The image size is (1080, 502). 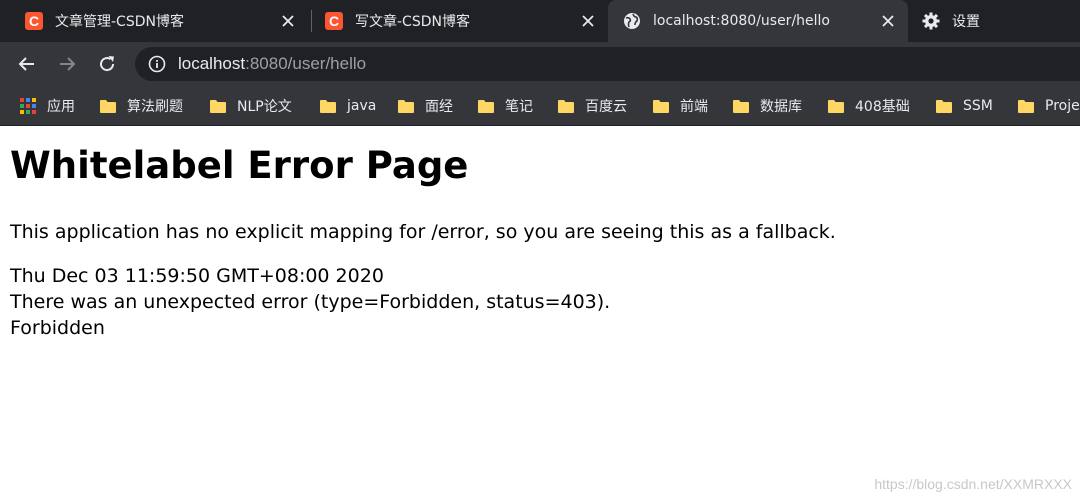 What do you see at coordinates (966, 22) in the screenshot?
I see `tab-title: 设置` at bounding box center [966, 22].